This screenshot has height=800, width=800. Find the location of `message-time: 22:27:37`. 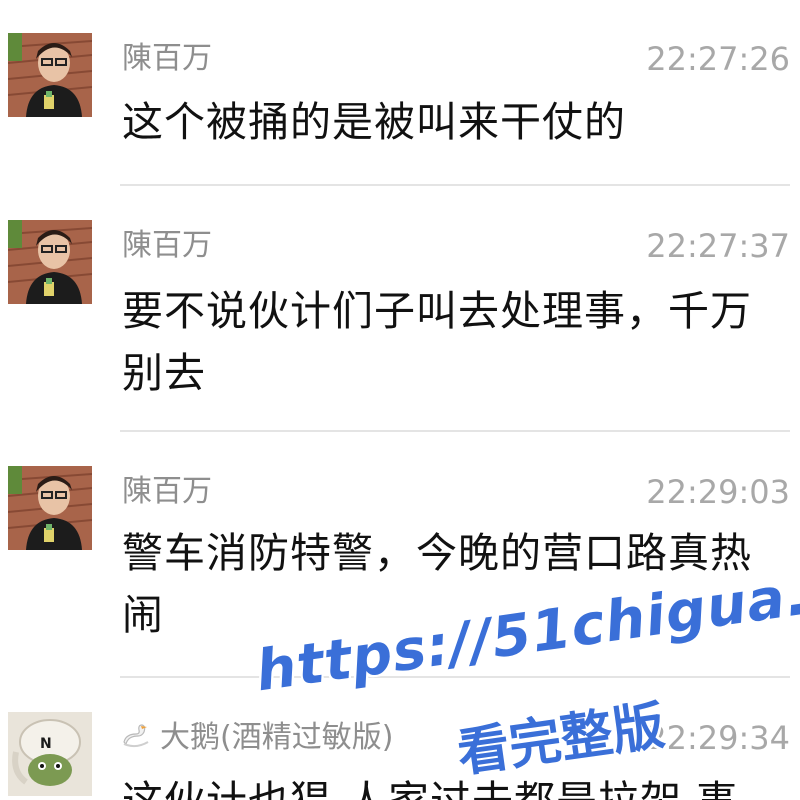

message-time: 22:27:37 is located at coordinates (718, 246).